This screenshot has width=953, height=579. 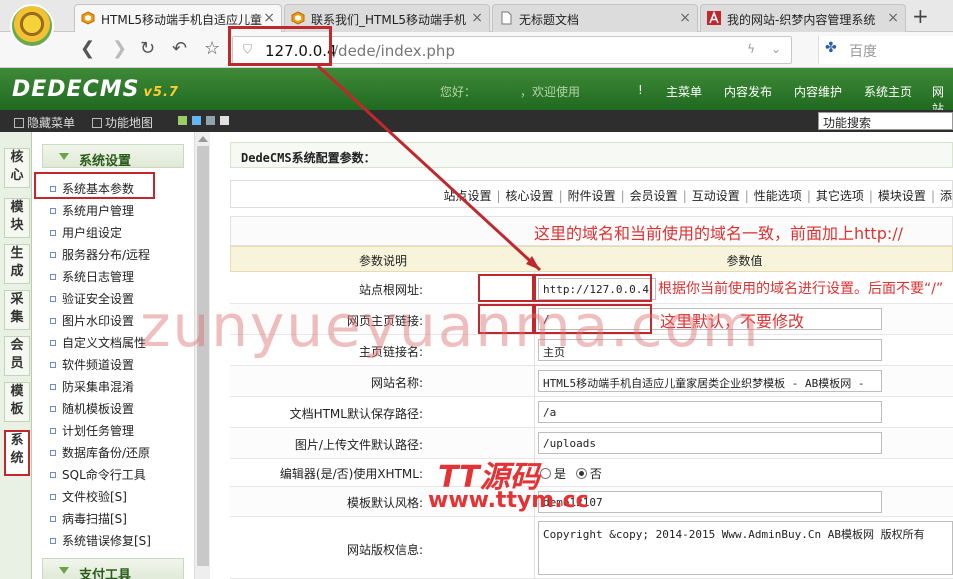 What do you see at coordinates (450, 326) in the screenshot?
I see `watermark-text: zunyueyuanma.com` at bounding box center [450, 326].